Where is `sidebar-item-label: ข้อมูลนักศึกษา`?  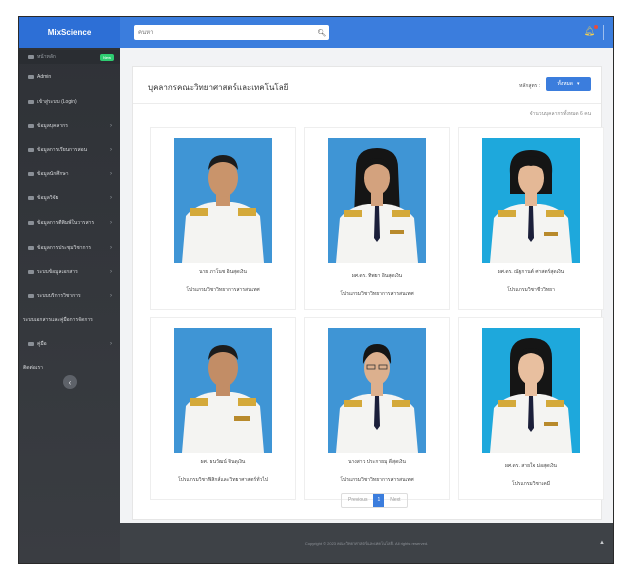 sidebar-item-label: ข้อมูลนักศึกษา is located at coordinates (53, 174).